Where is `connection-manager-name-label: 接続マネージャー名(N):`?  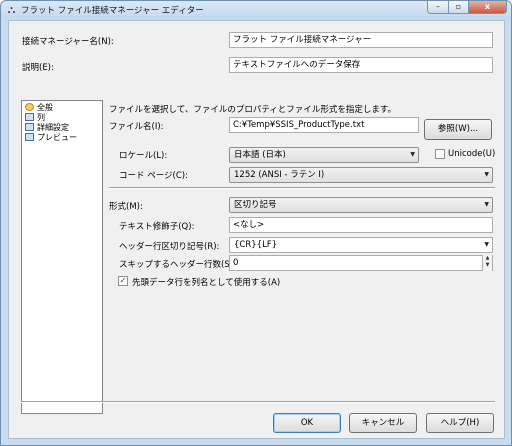
connection-manager-name-label: 接続マネージャー名(N): is located at coordinates (68, 42).